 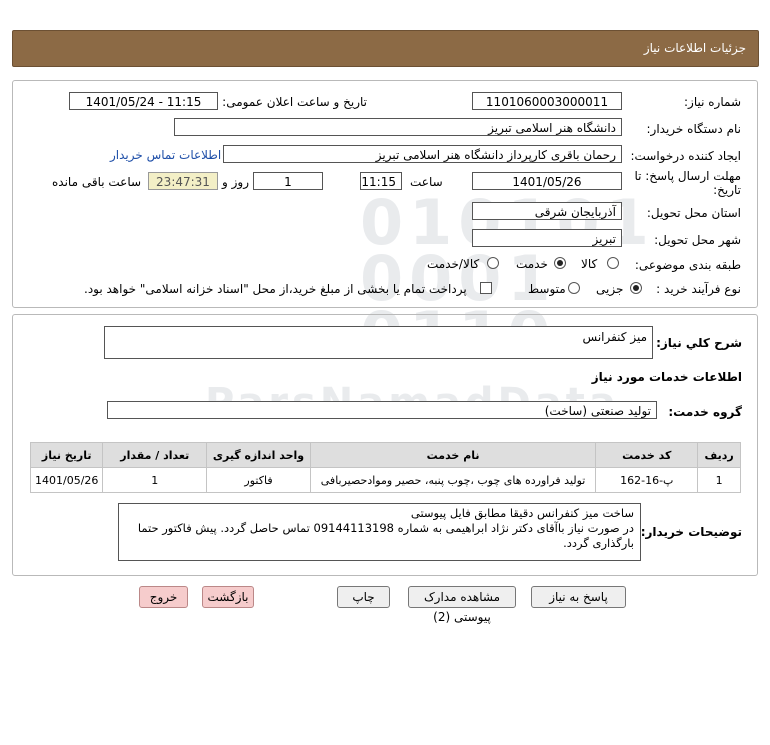 I want to click on province-label: استان محل تحویل:, so click(x=693, y=213).